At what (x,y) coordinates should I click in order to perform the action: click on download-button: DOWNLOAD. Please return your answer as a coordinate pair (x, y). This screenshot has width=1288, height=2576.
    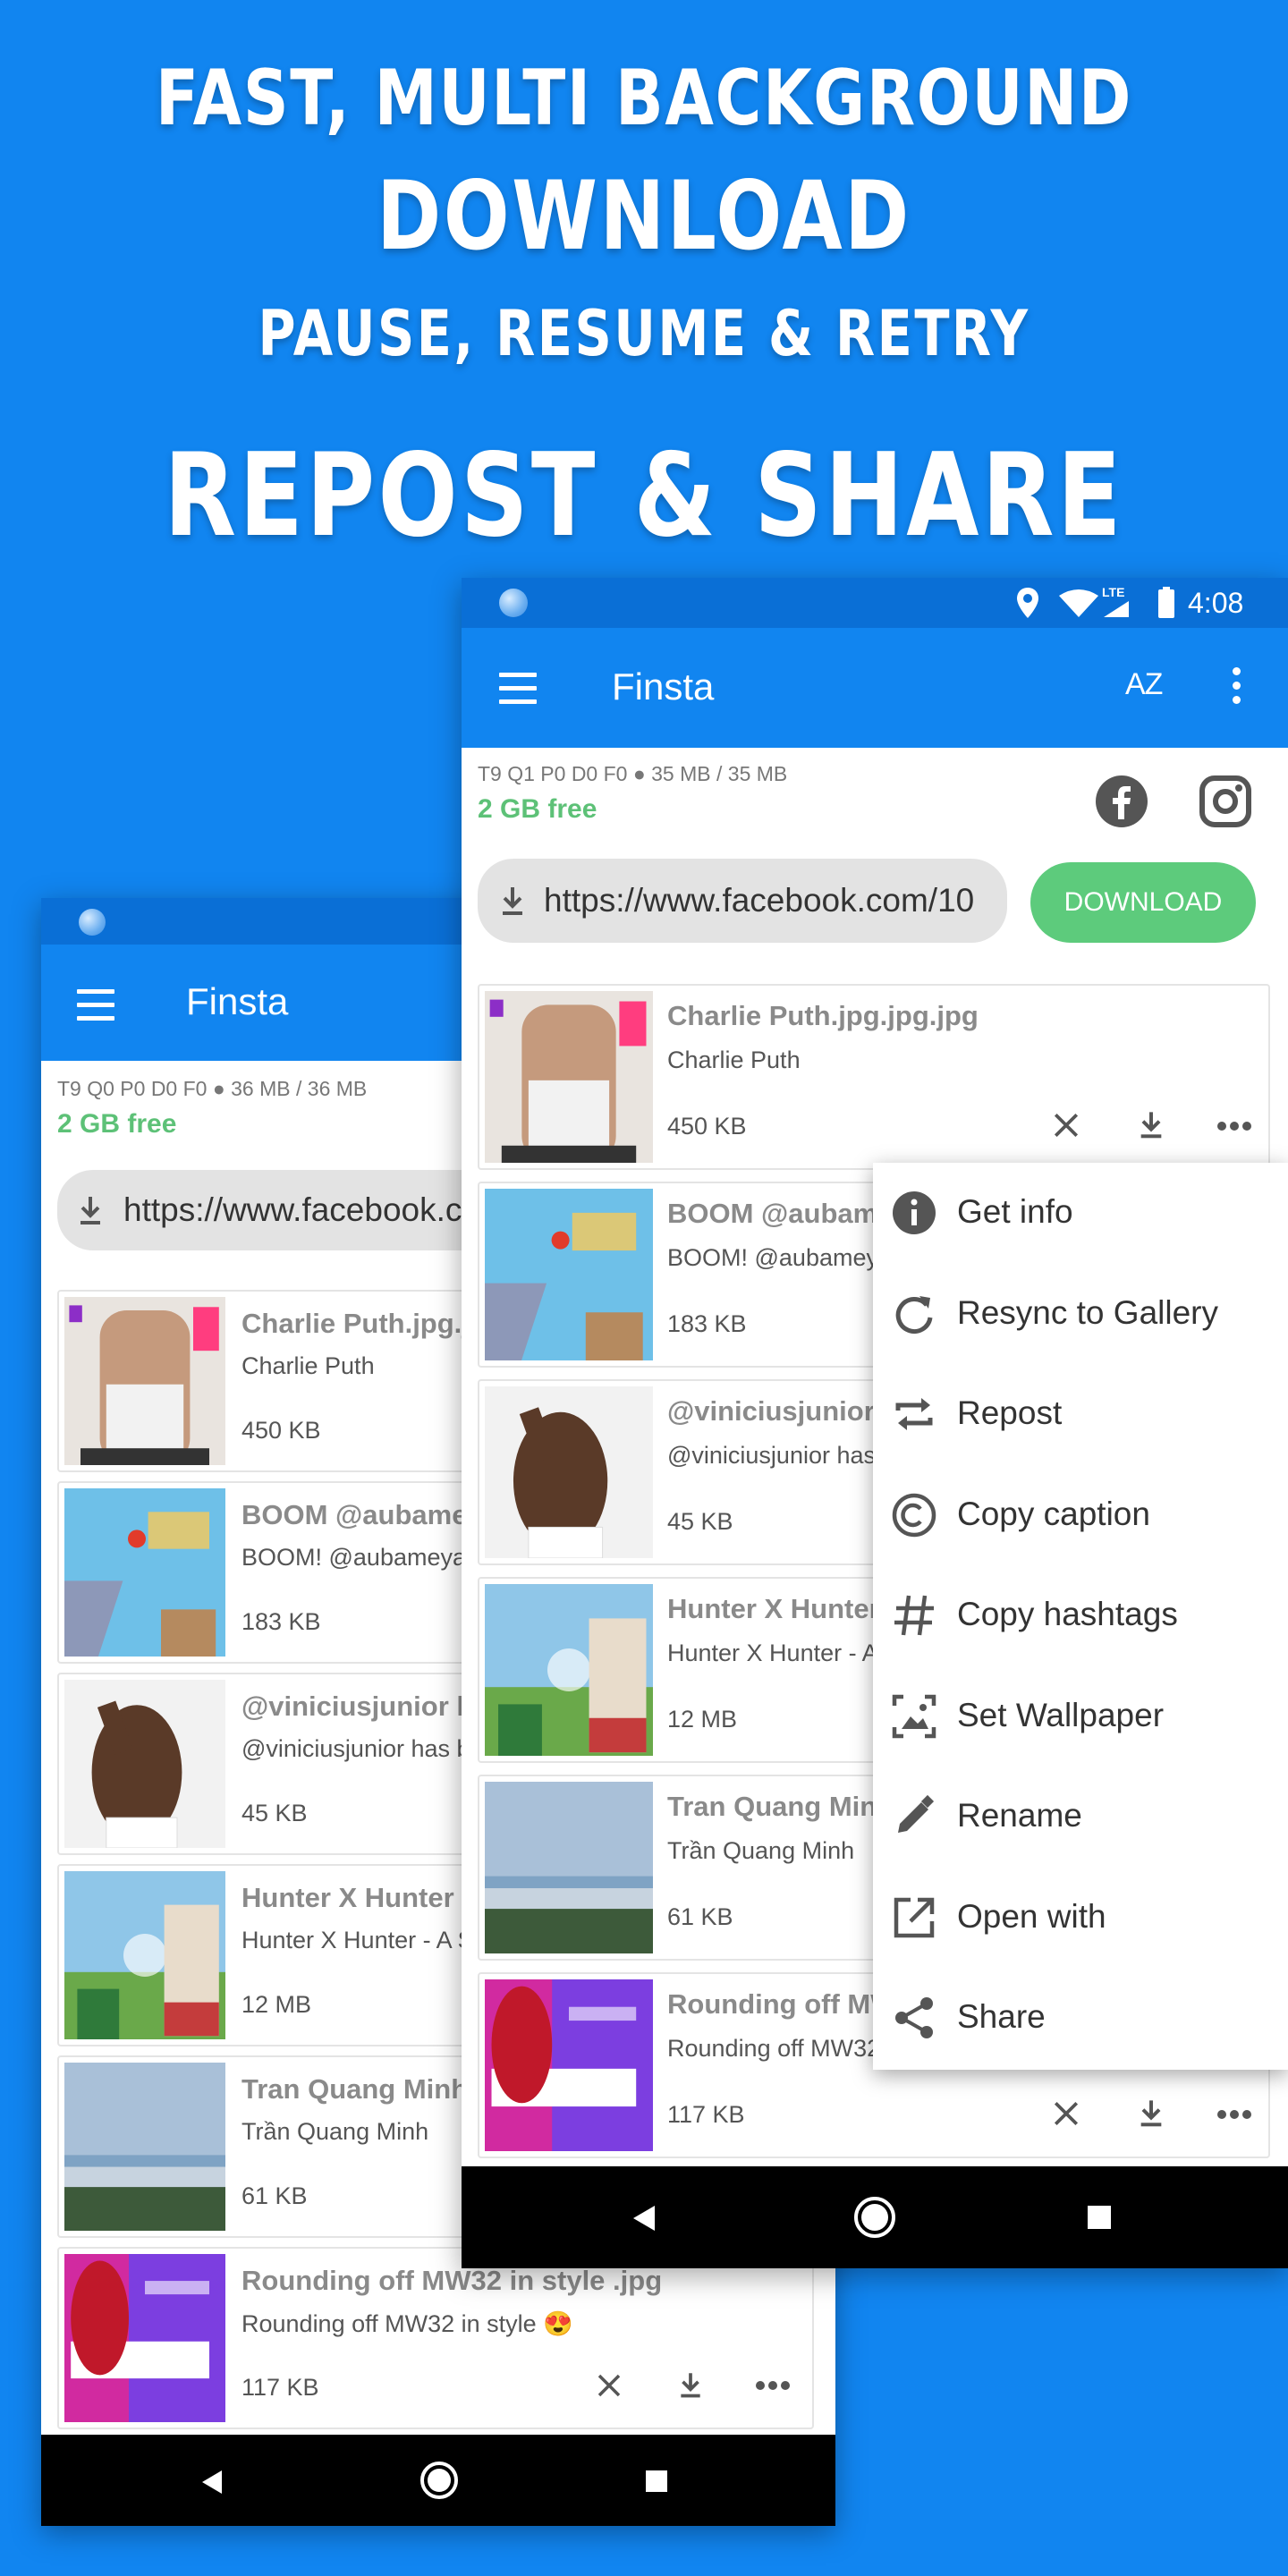
    Looking at the image, I should click on (1143, 902).